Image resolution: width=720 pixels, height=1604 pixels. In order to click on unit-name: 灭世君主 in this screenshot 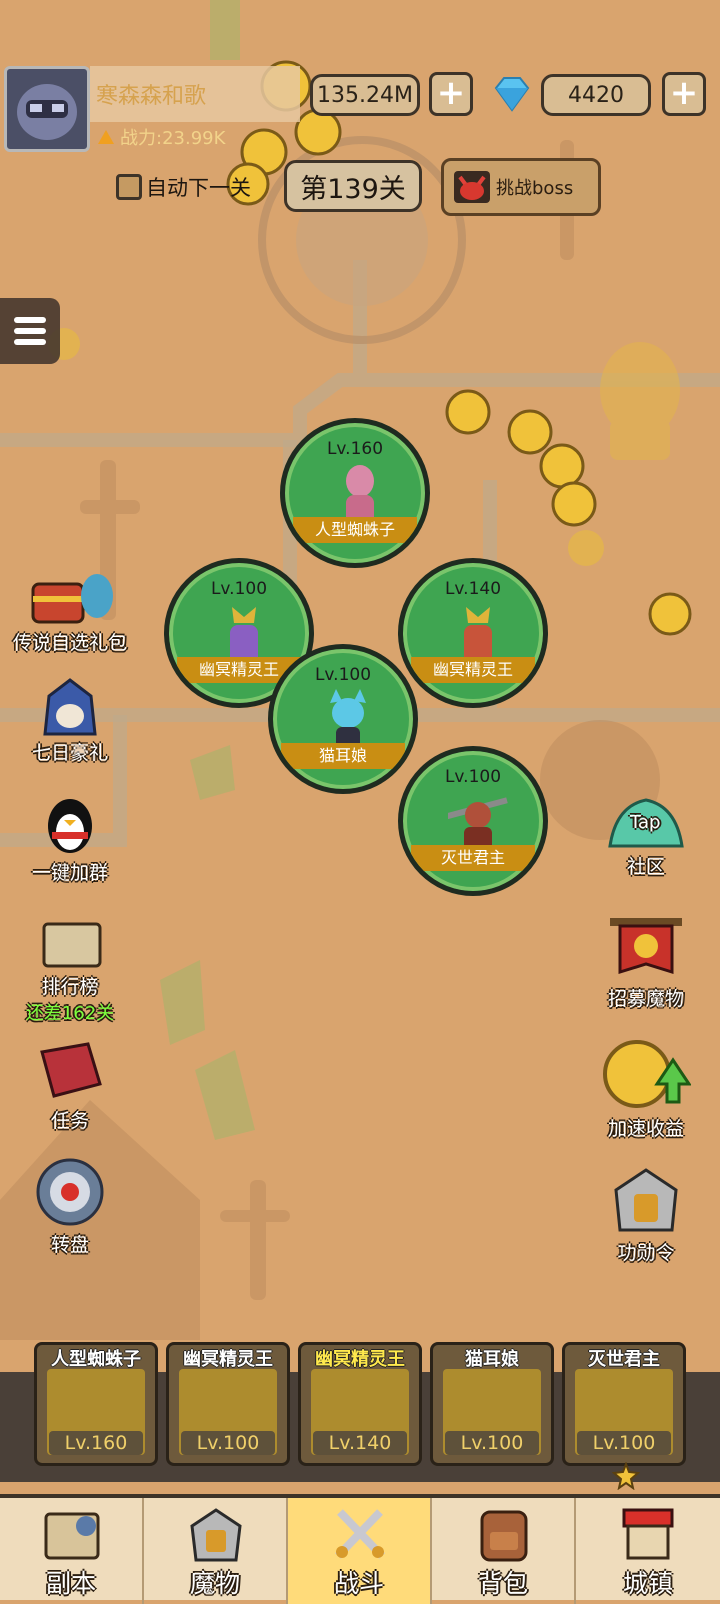, I will do `click(473, 858)`.